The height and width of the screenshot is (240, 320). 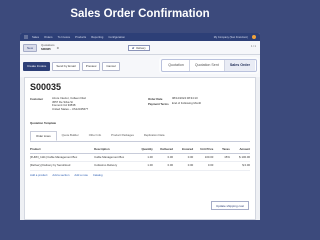 What do you see at coordinates (229, 205) in the screenshot?
I see `update-shipping-cost-button: Update shipping cost` at bounding box center [229, 205].